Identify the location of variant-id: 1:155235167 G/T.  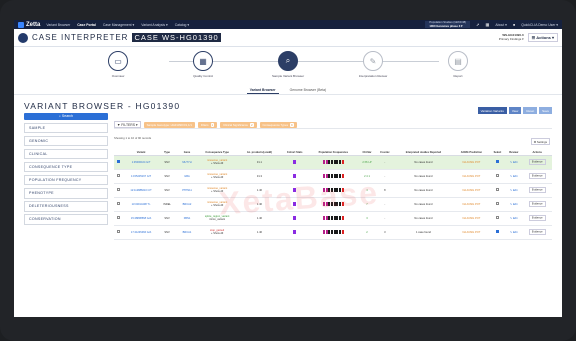
(141, 176).